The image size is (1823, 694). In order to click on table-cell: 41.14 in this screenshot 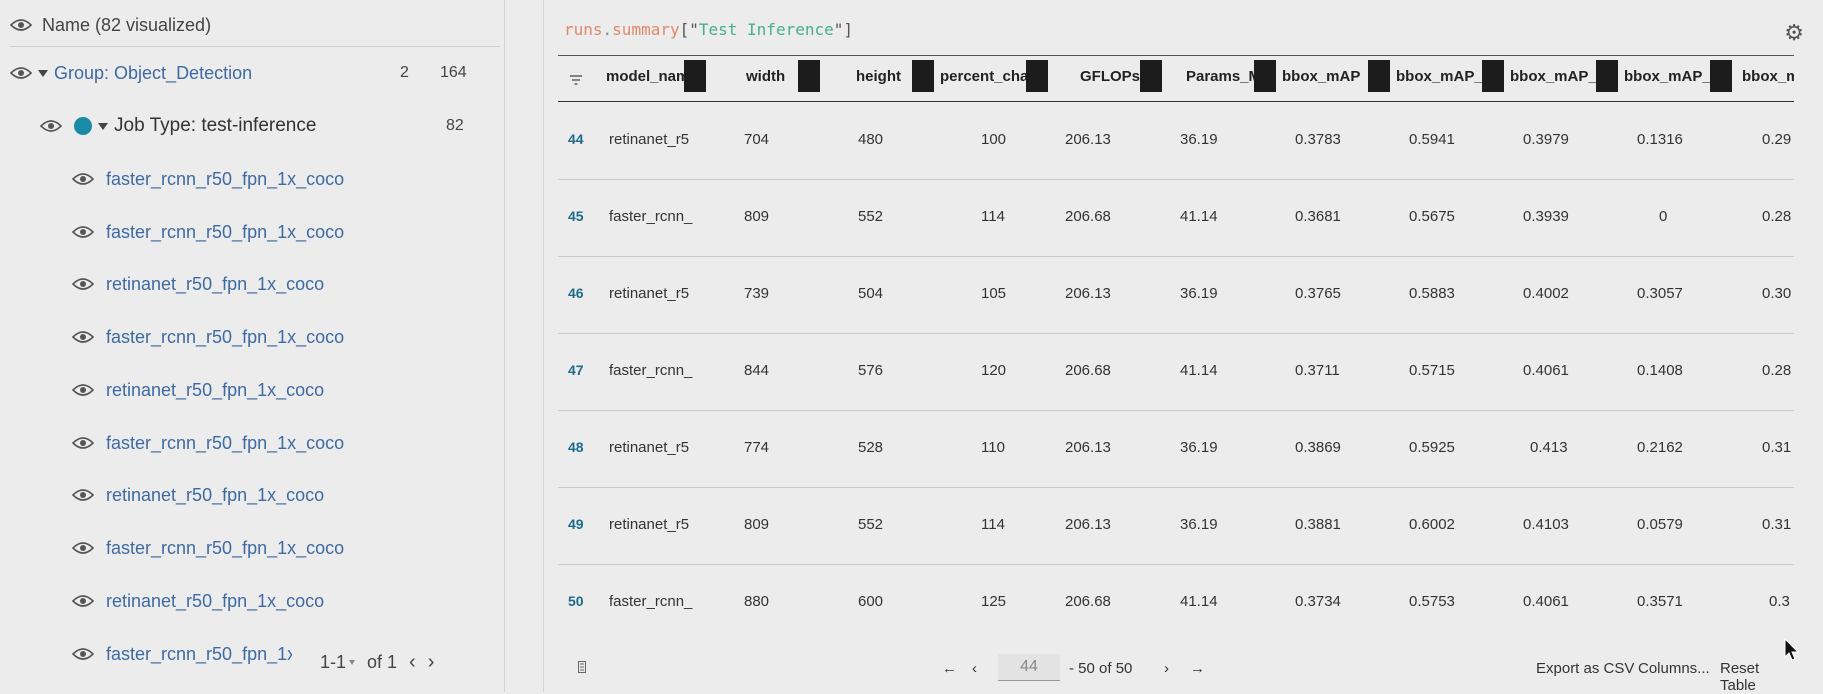, I will do `click(1199, 601)`.